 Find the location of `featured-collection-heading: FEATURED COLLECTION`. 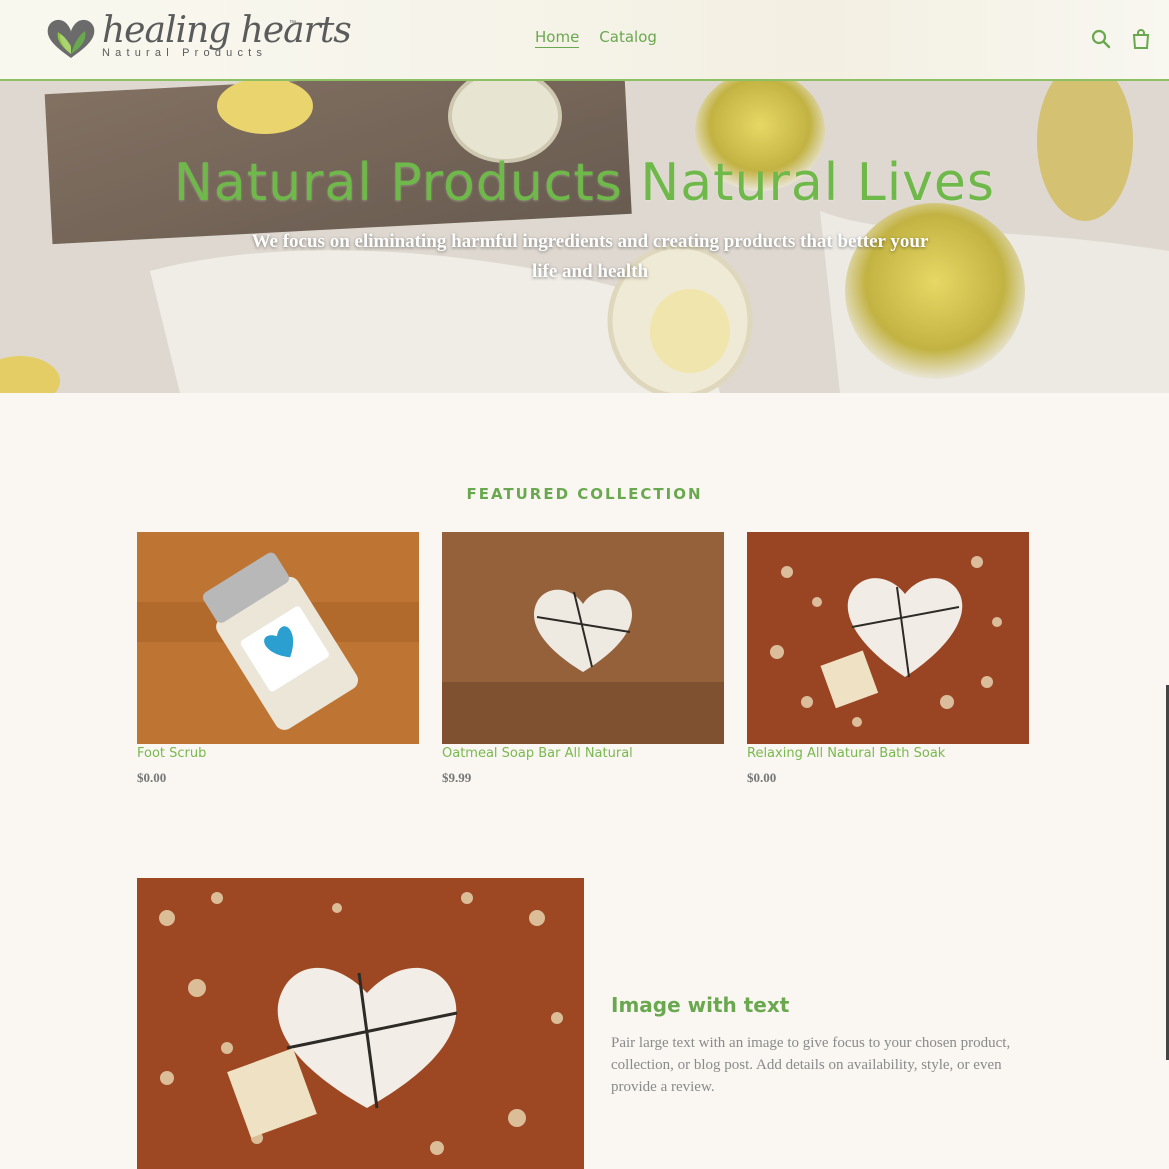

featured-collection-heading: FEATURED COLLECTION is located at coordinates (584, 494).